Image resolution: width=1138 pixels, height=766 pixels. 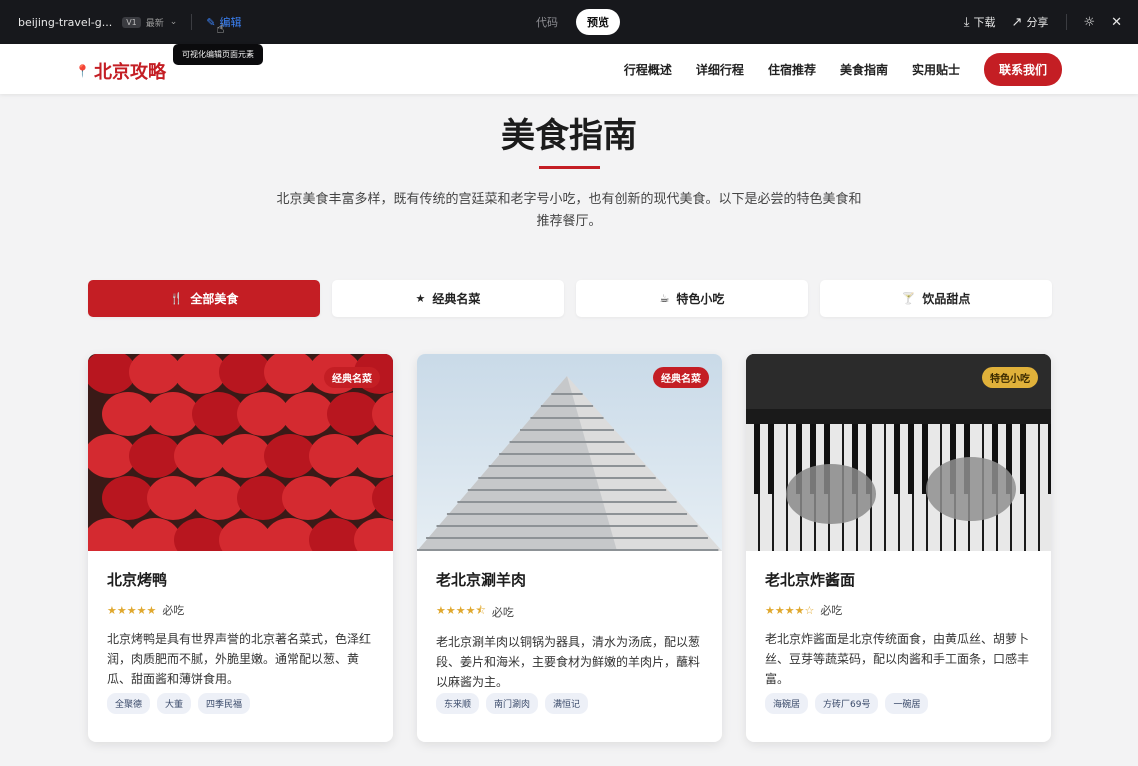 I want to click on food-image-building: 经典名菜, so click(x=569, y=452).